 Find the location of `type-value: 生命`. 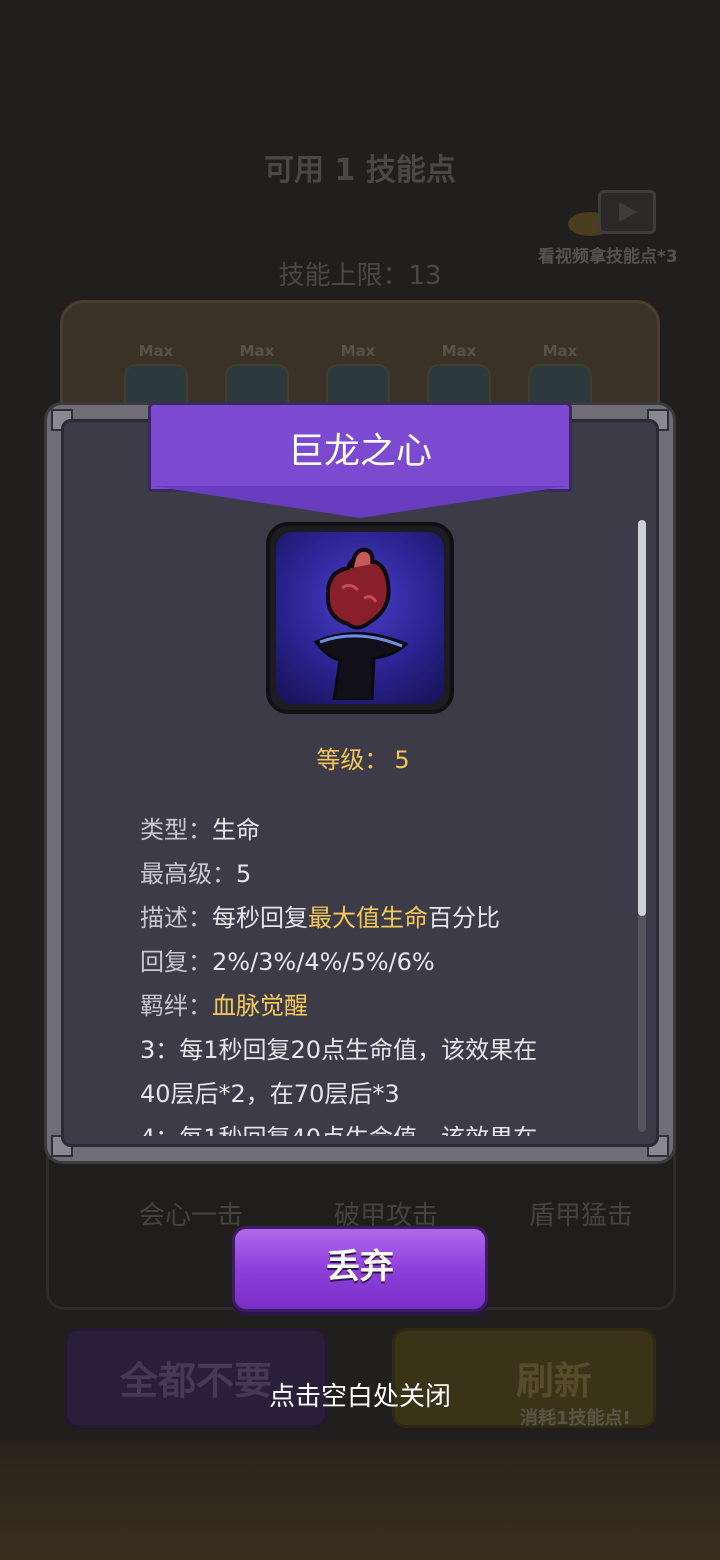

type-value: 生命 is located at coordinates (236, 830).